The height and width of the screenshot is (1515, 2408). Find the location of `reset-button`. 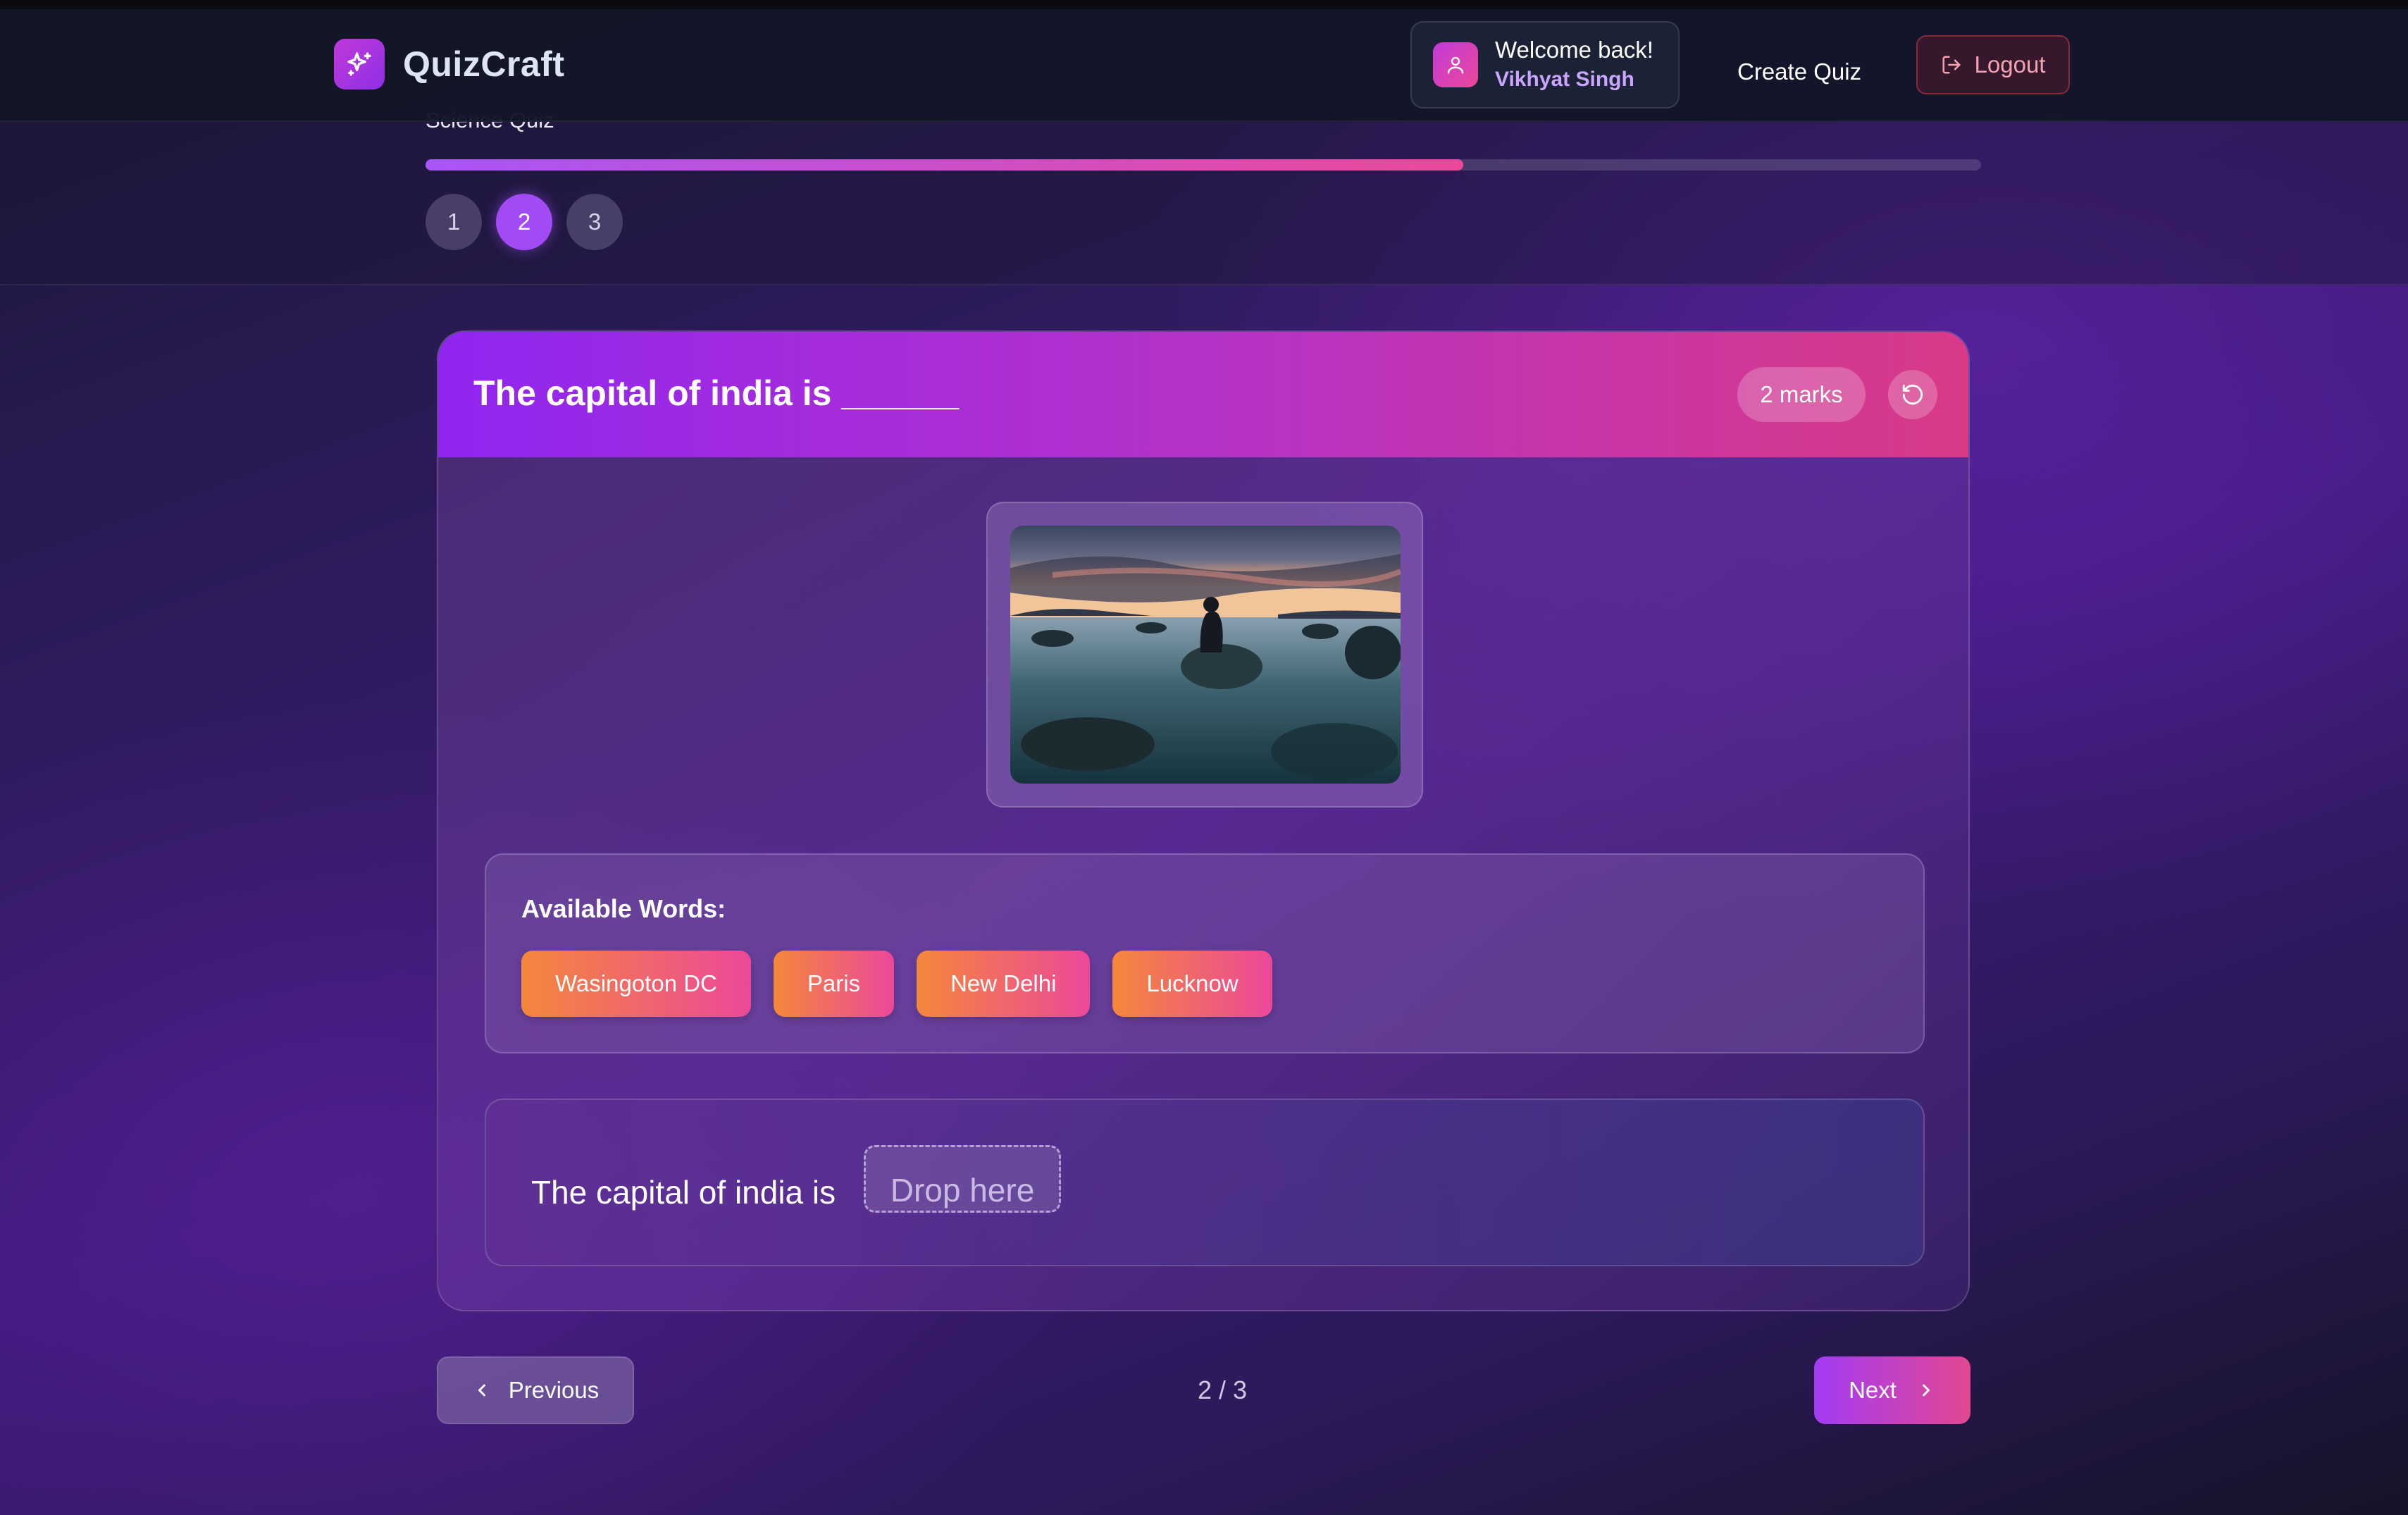

reset-button is located at coordinates (1913, 394).